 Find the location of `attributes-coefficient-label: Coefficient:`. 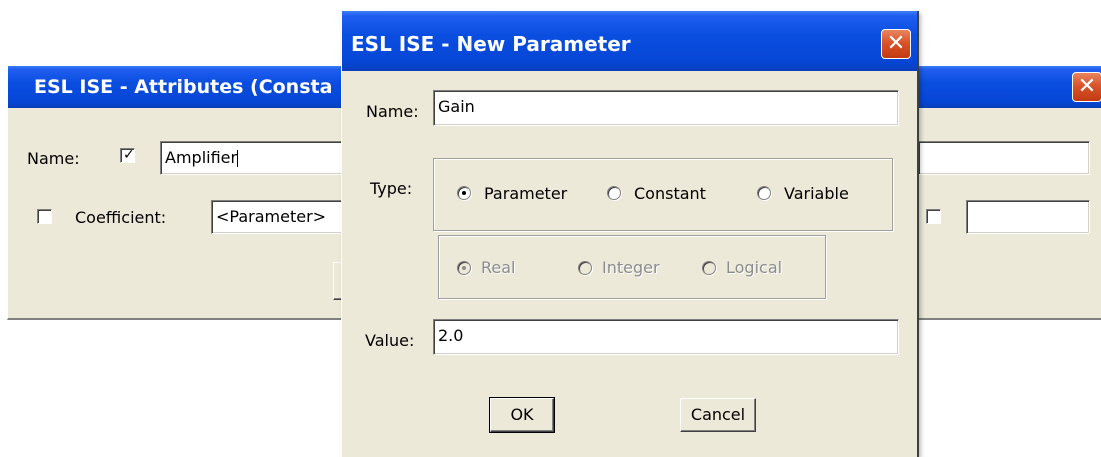

attributes-coefficient-label: Coefficient: is located at coordinates (121, 217).